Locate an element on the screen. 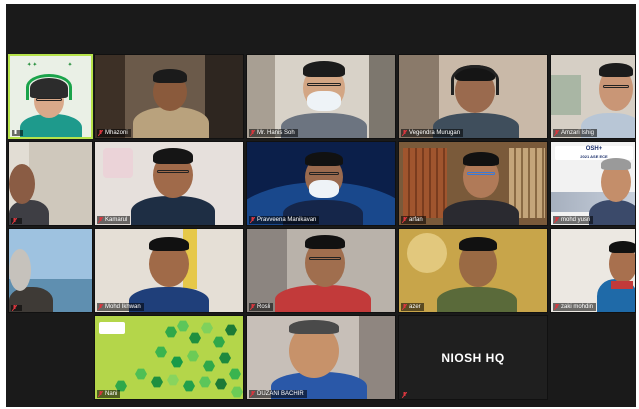 Image resolution: width=639 pixels, height=409 pixels. participant-name: DUZANI BACHIR is located at coordinates (278, 394).